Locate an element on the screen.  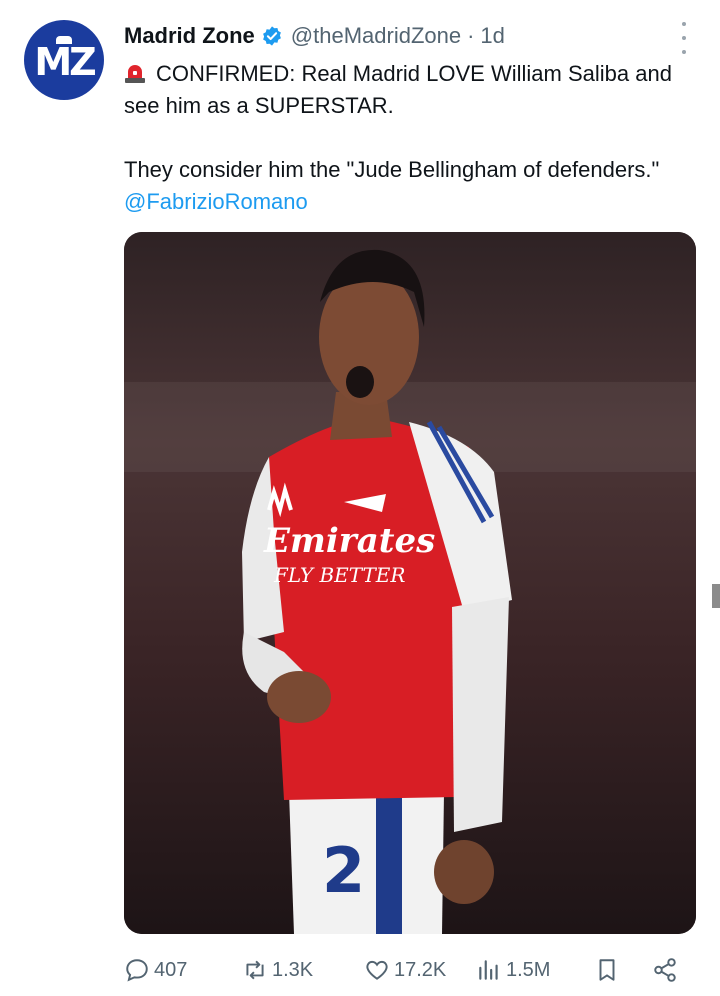
shirt-sponsor-subtext: FLY BETTER is located at coordinates (339, 575).